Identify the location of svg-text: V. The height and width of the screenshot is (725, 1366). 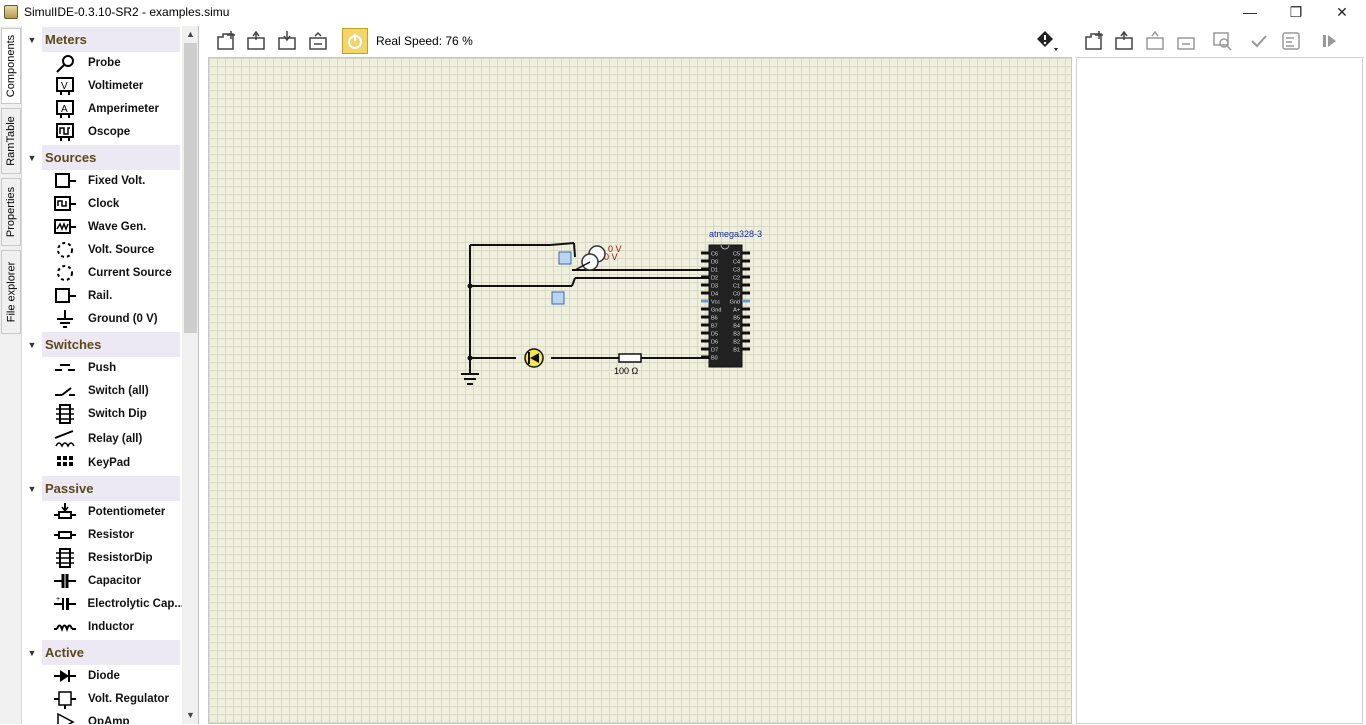
(64, 86).